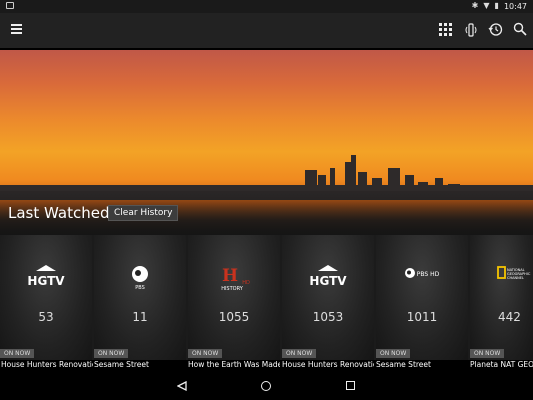 The image size is (533, 400). Describe the element at coordinates (266, 6) in the screenshot. I see `status-bar: ✱ ▼ ▮ 10:47` at that location.